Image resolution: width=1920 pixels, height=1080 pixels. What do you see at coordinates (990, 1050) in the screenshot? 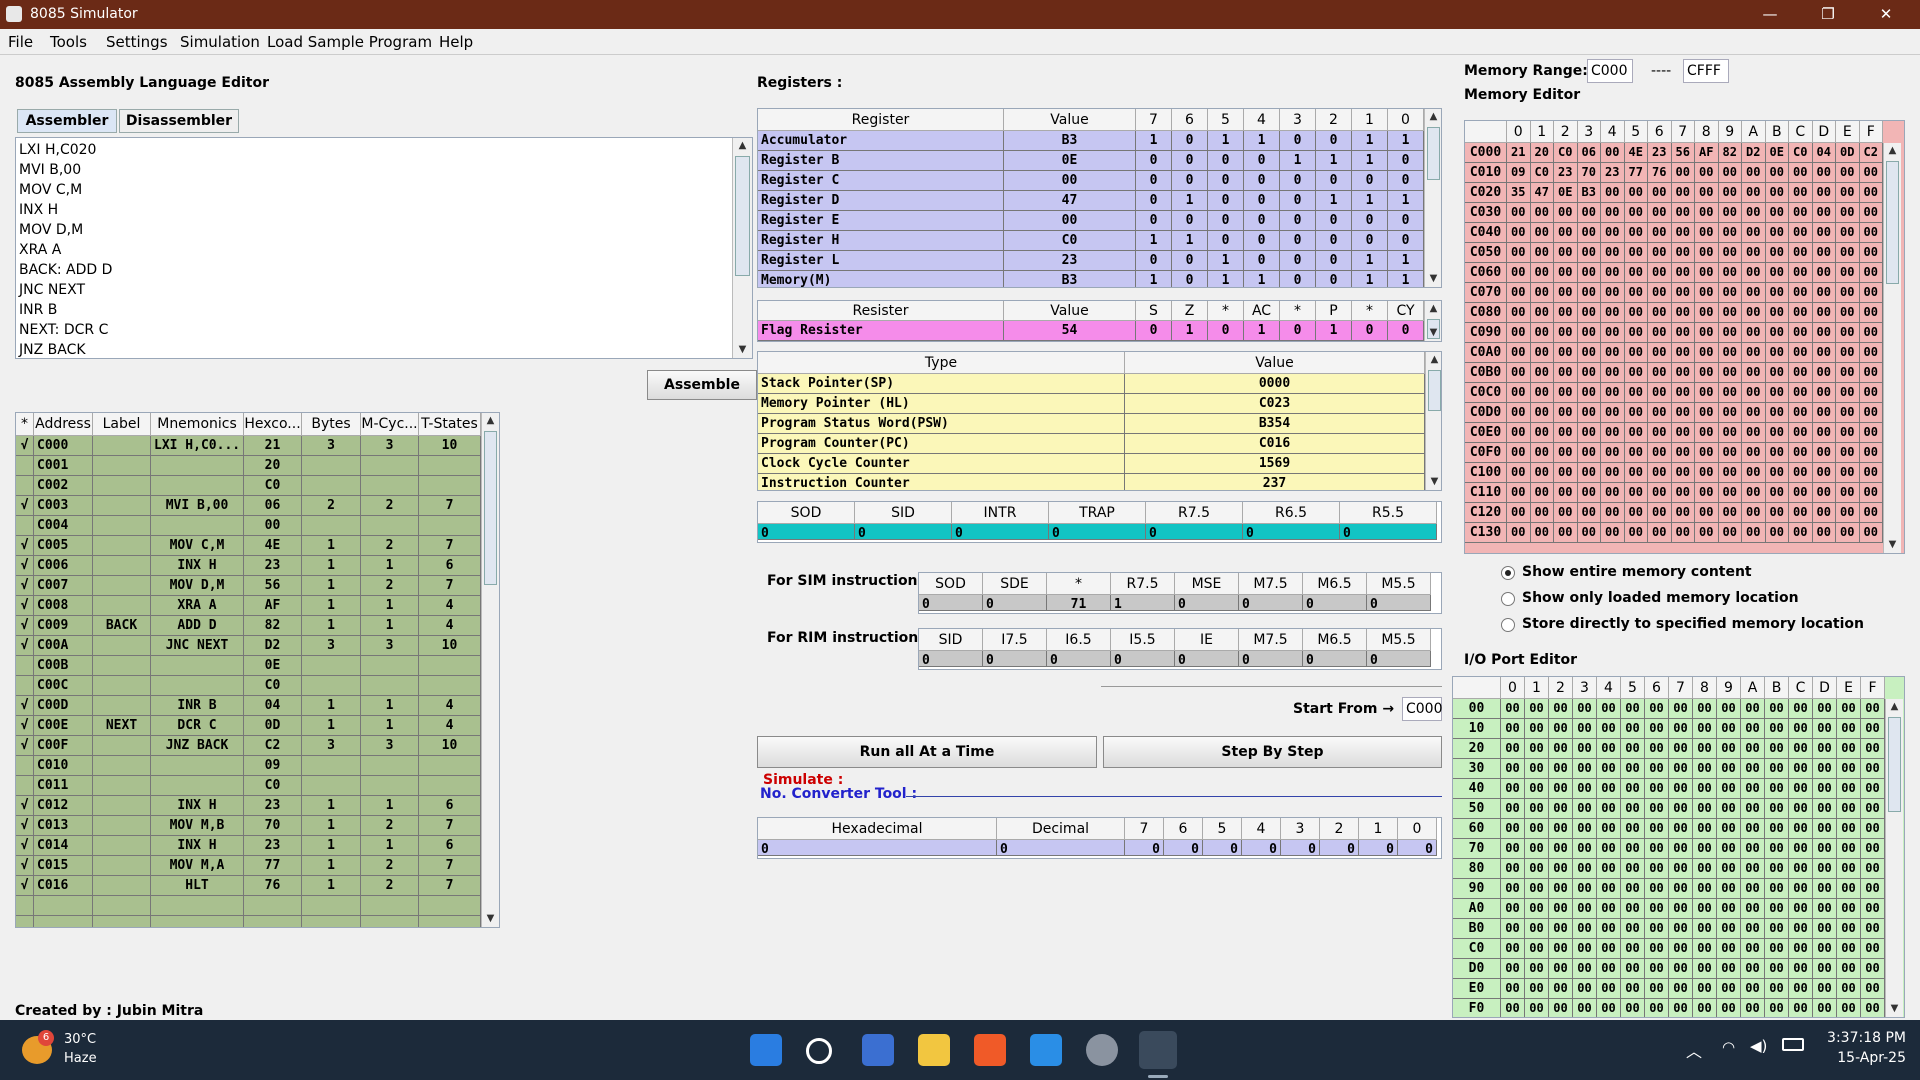
I see `brave-browser-icon` at bounding box center [990, 1050].